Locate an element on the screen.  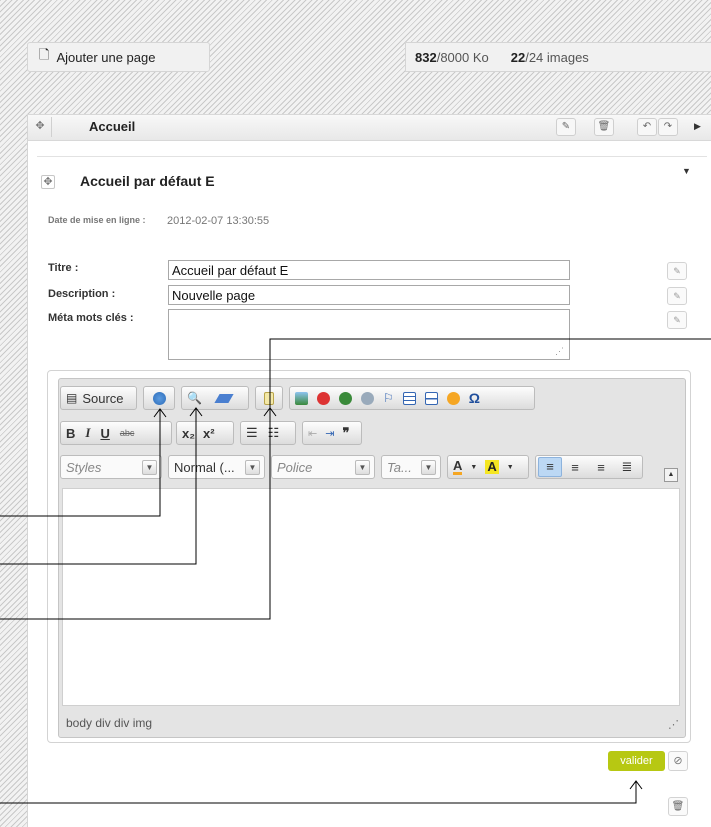
eraser-icon is located at coordinates (224, 398).